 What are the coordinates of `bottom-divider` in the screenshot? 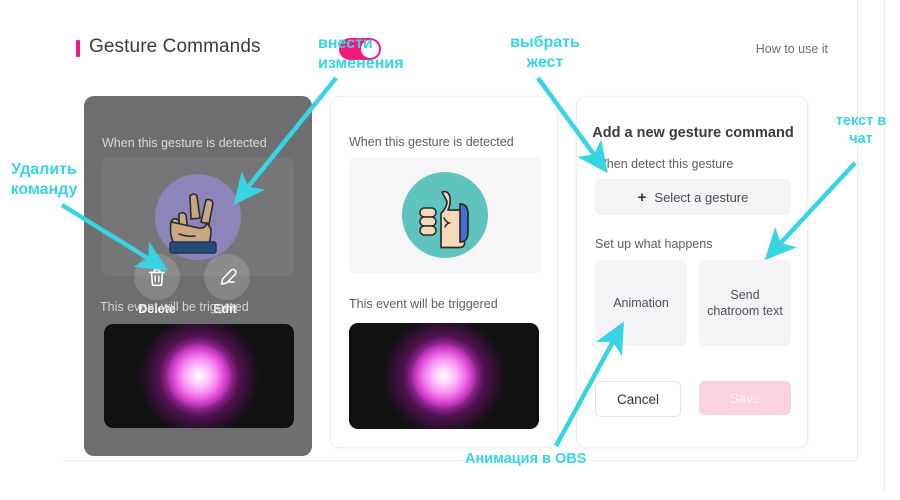 It's located at (460, 460).